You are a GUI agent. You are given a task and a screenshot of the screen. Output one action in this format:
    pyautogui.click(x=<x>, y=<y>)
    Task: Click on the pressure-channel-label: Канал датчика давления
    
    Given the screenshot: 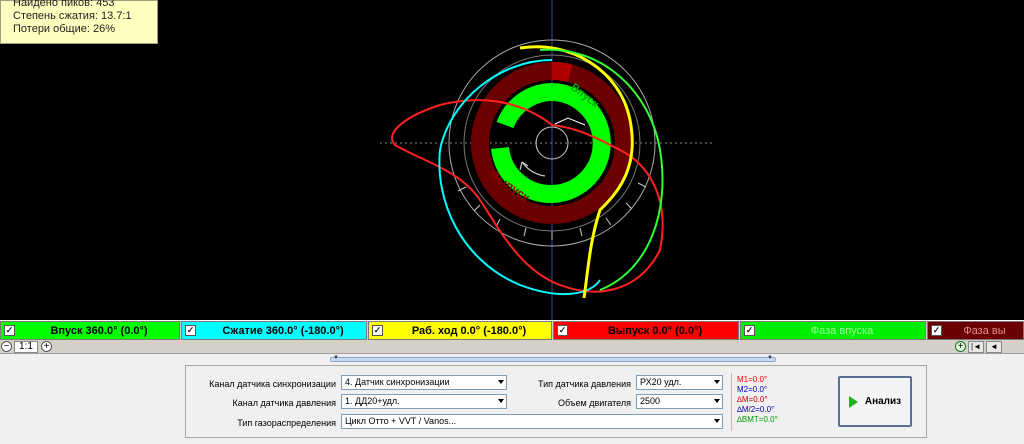 What is the action you would take?
    pyautogui.click(x=284, y=403)
    